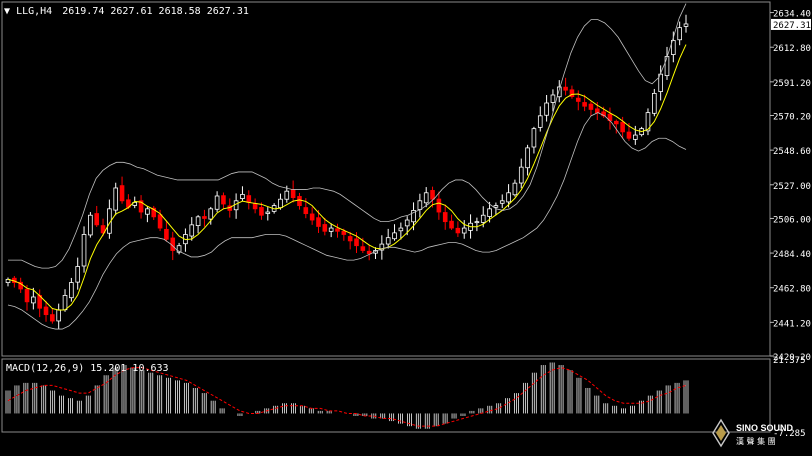 This screenshot has height=456, width=812. Describe the element at coordinates (765, 428) in the screenshot. I see `watermark-text: SINO SOUND` at that location.